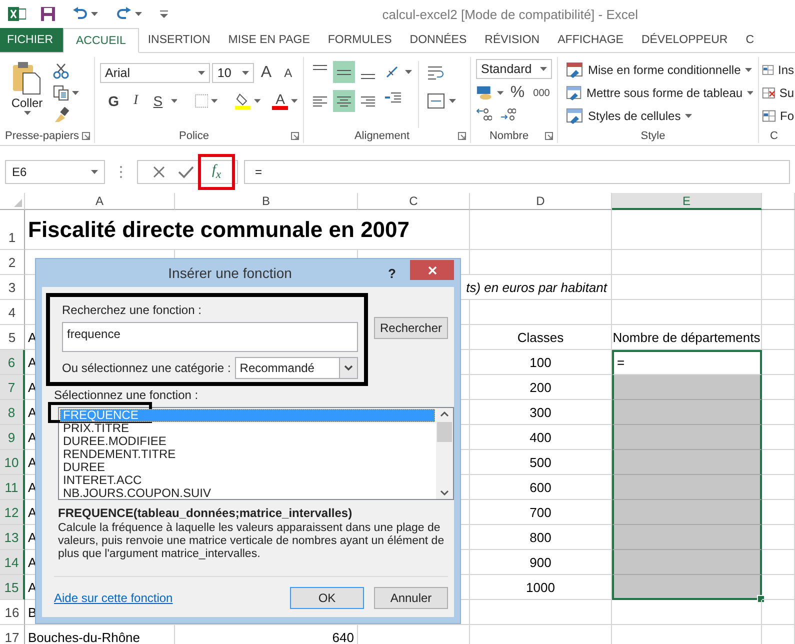 Image resolution: width=795 pixels, height=644 pixels. I want to click on decrease-decimal-icon, so click(508, 114).